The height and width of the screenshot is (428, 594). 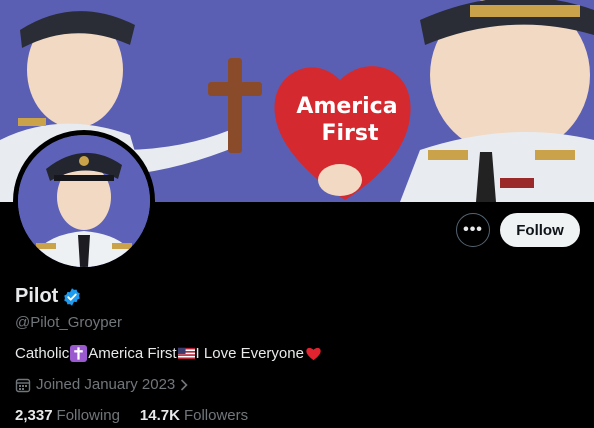 I want to click on avatar, so click(x=84, y=201).